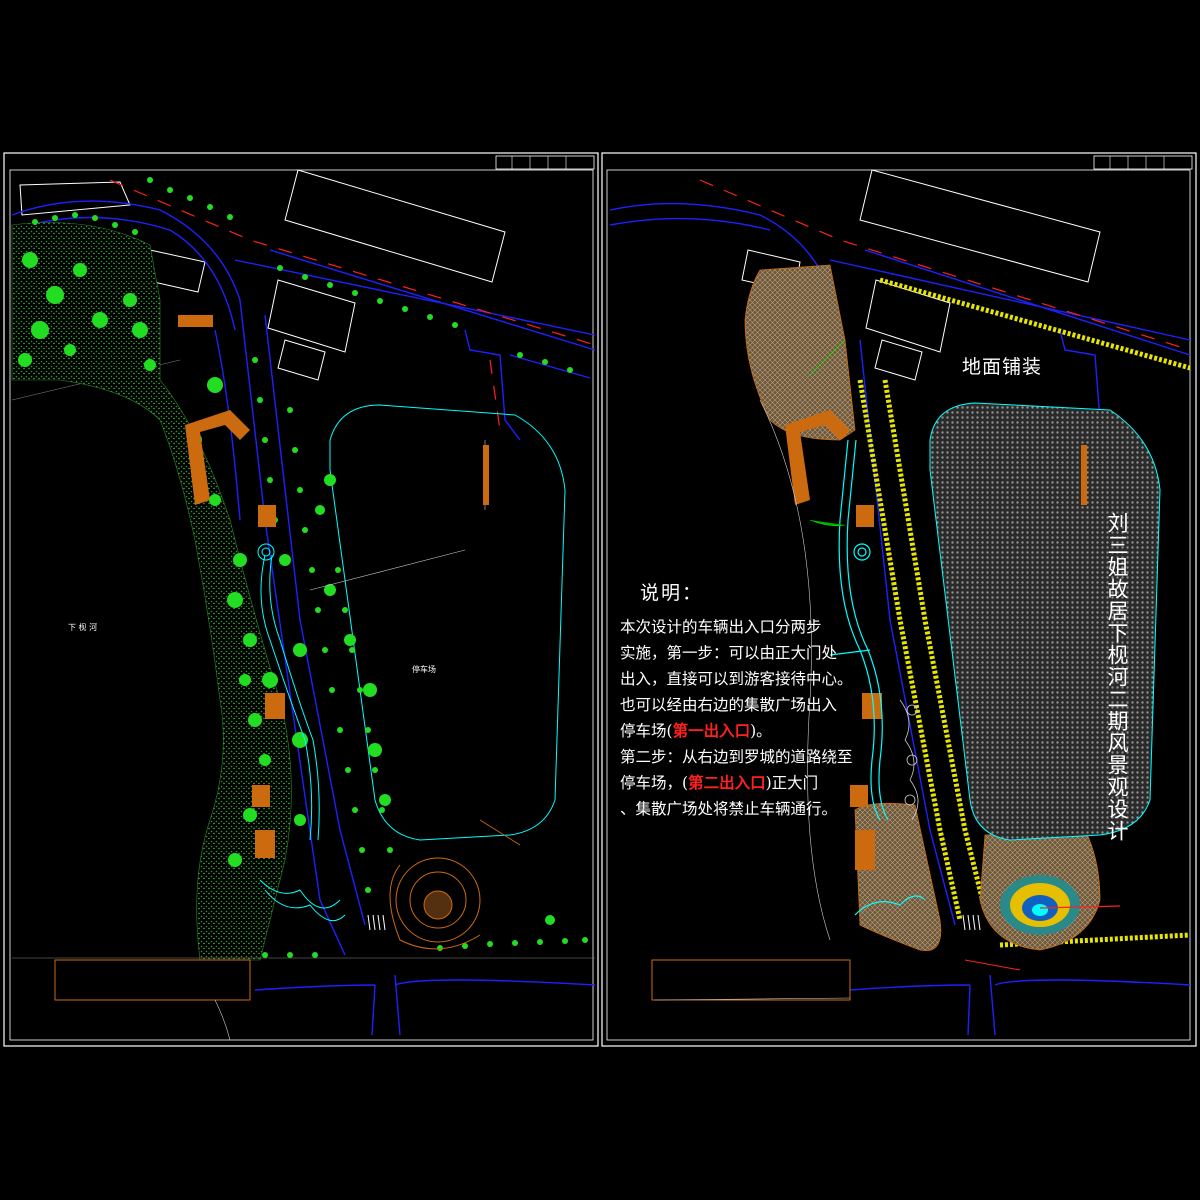 The height and width of the screenshot is (1200, 1200). I want to click on notes-line-8: 、集散广场处将禁止车辆通行。, so click(729, 809).